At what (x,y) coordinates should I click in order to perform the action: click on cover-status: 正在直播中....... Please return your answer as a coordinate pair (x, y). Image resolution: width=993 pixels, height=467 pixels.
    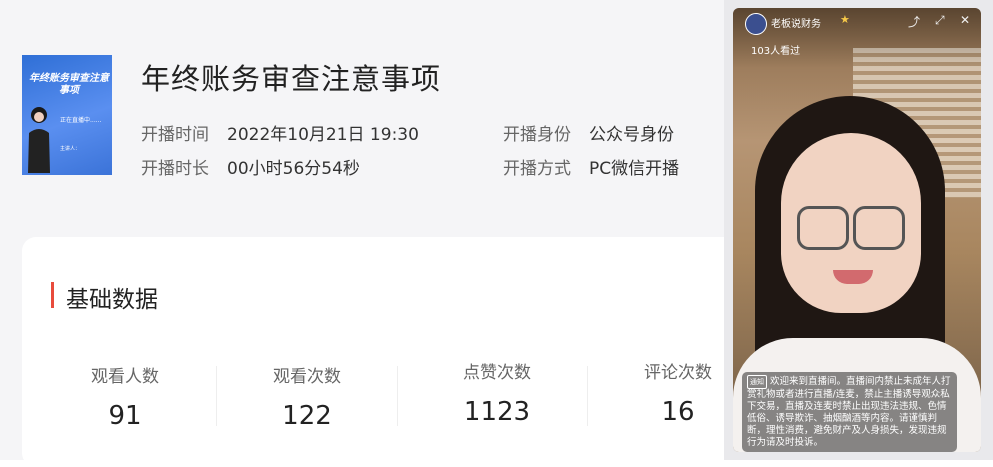
    Looking at the image, I should click on (81, 120).